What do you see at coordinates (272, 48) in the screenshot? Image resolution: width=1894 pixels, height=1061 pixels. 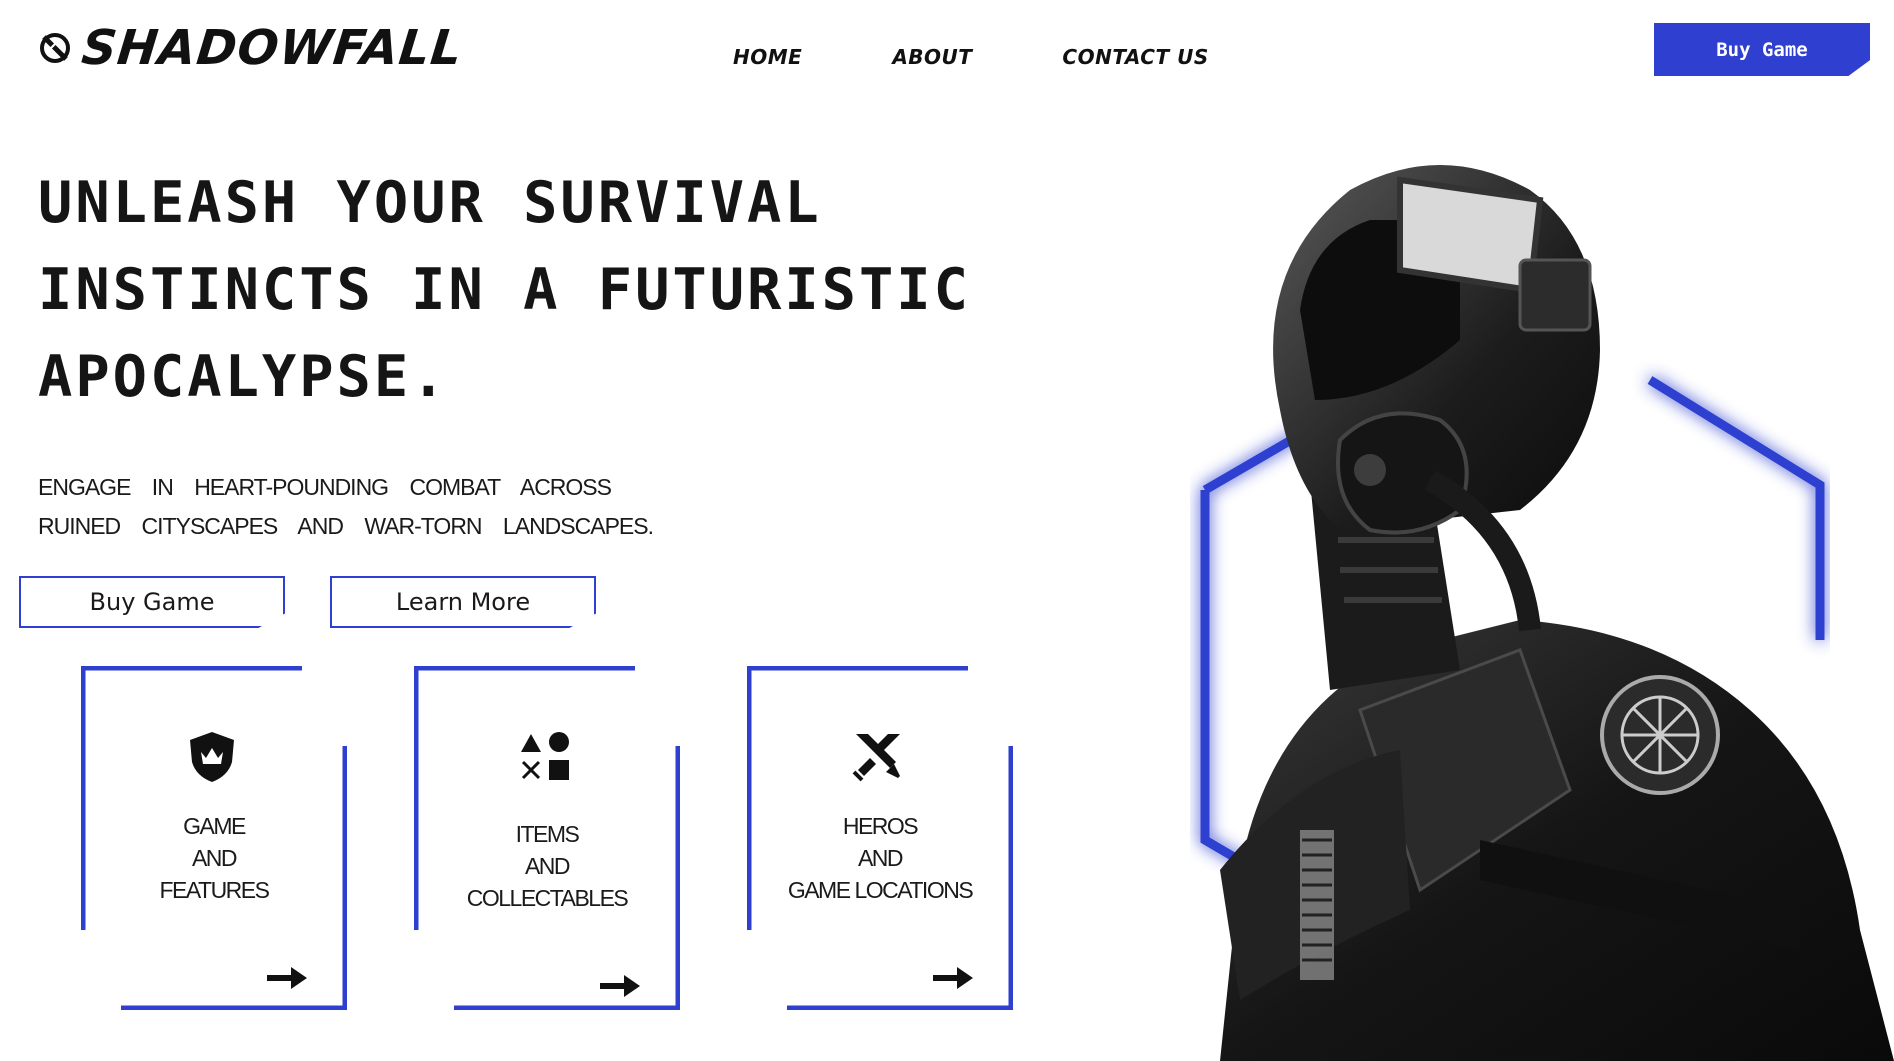 I see `logo-text: SHADOWFALL` at bounding box center [272, 48].